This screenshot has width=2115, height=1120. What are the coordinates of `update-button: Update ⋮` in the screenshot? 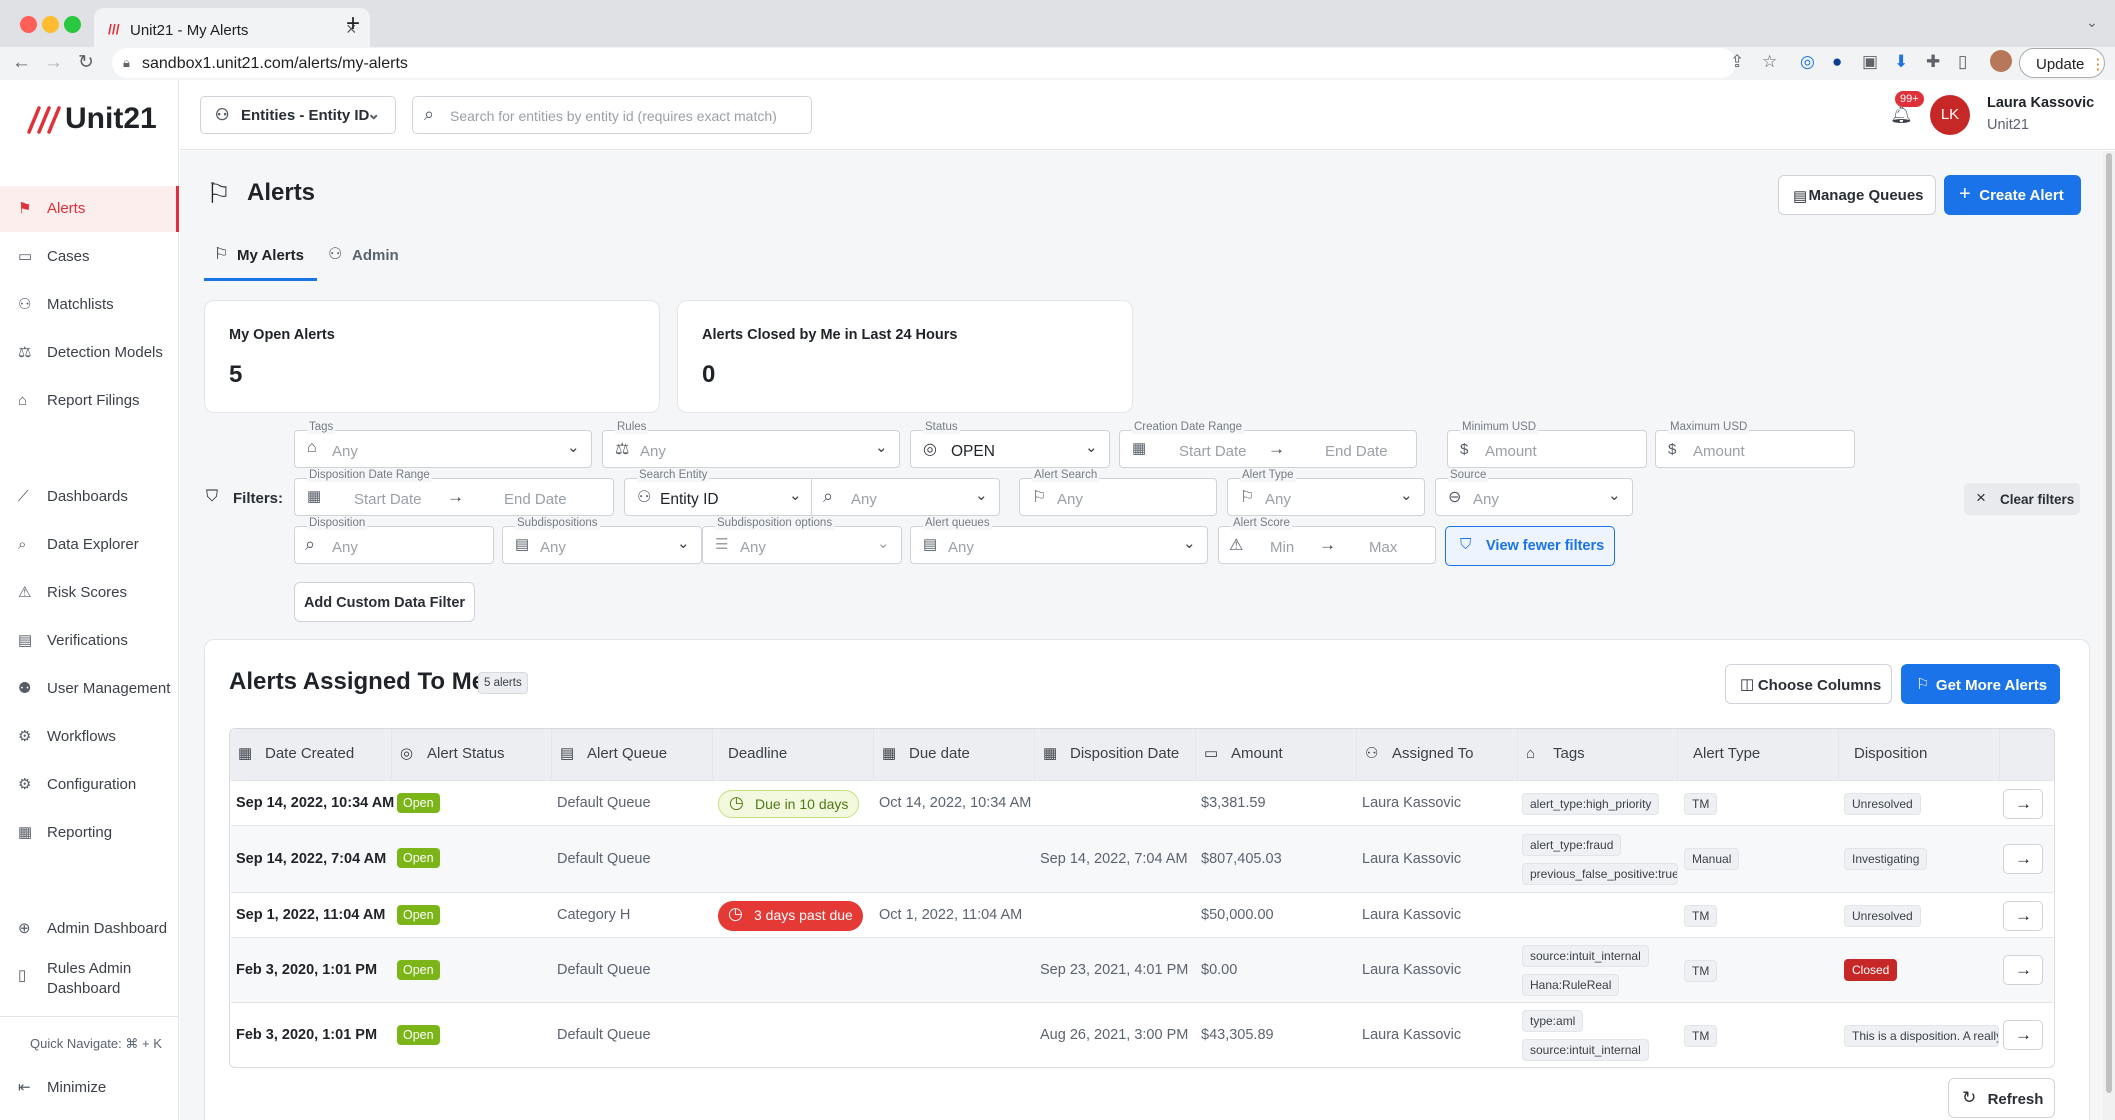 It's located at (2062, 63).